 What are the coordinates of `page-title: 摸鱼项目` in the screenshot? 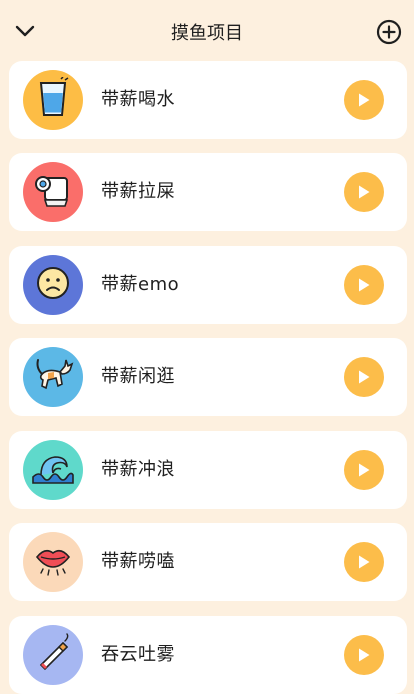 It's located at (207, 33).